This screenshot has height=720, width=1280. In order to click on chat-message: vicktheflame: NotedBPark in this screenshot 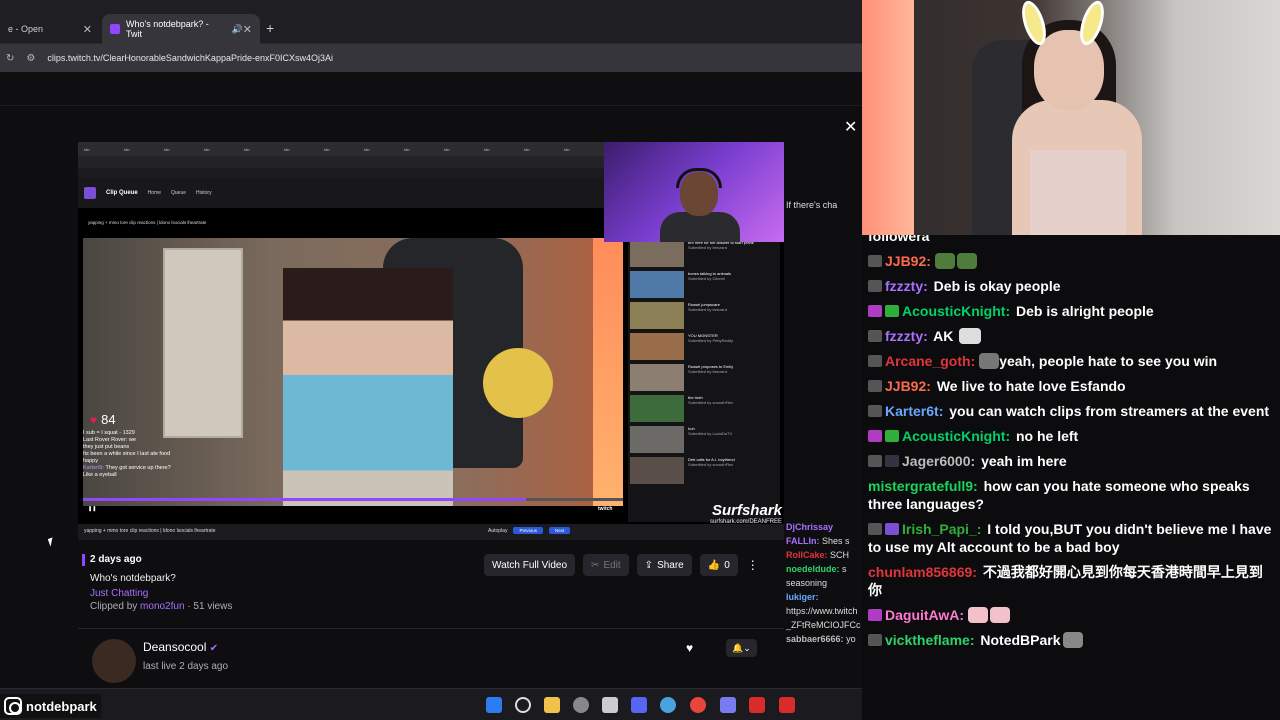, I will do `click(1071, 640)`.